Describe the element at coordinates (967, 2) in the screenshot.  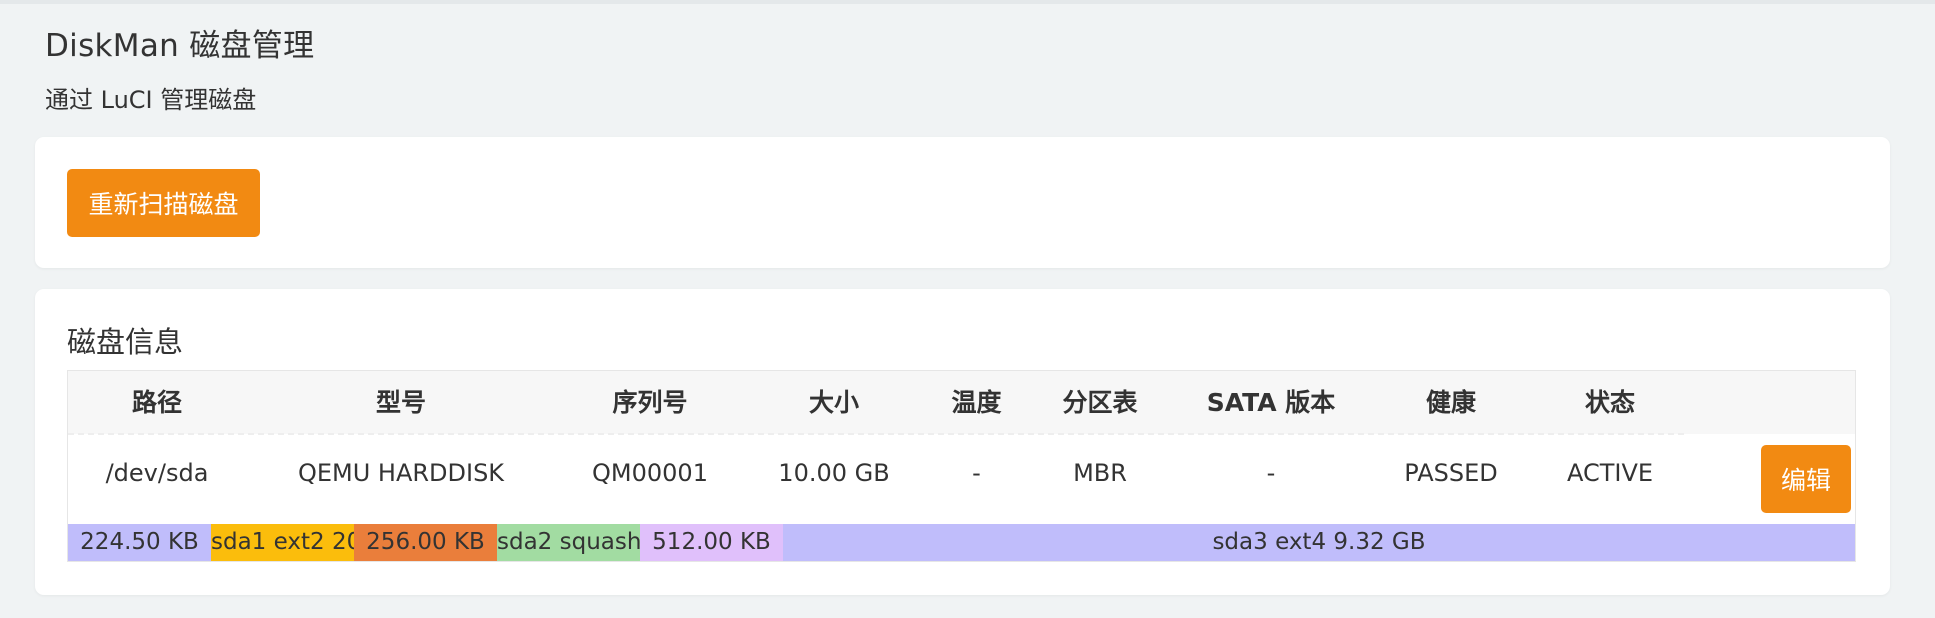
I see `top-strip` at that location.